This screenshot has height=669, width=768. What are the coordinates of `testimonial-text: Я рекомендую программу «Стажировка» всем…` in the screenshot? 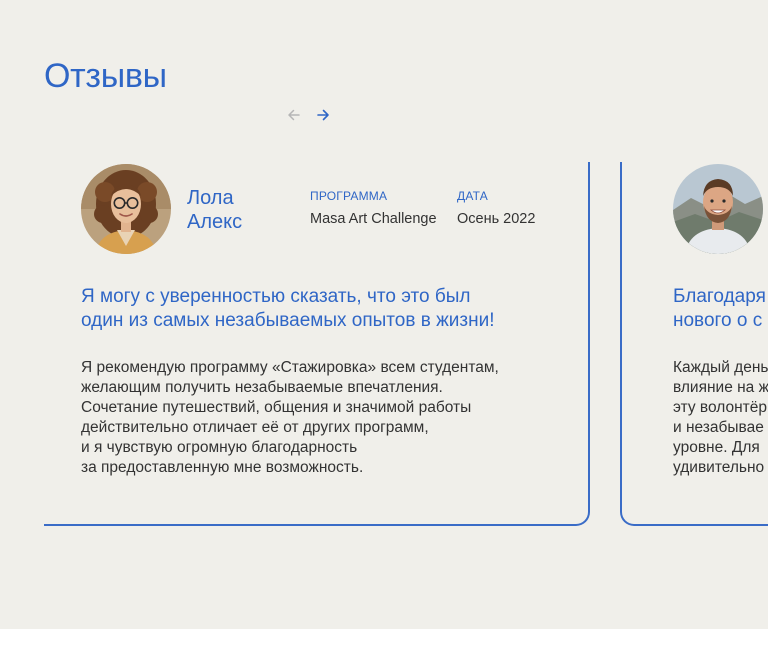 It's located at (316, 418).